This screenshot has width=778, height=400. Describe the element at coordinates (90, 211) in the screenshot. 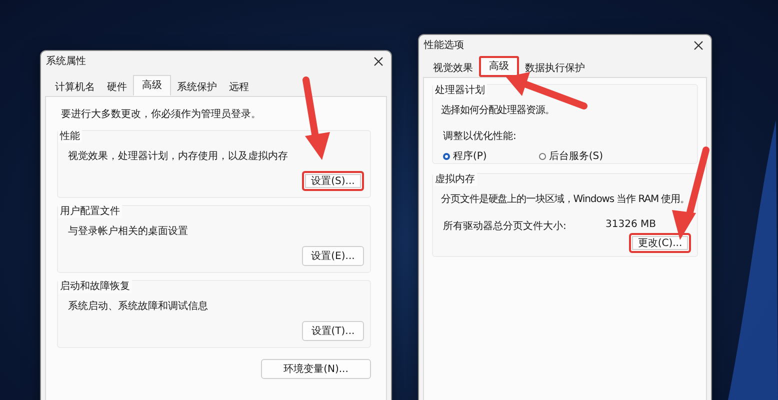

I see `group-title: 用户配置文件` at that location.